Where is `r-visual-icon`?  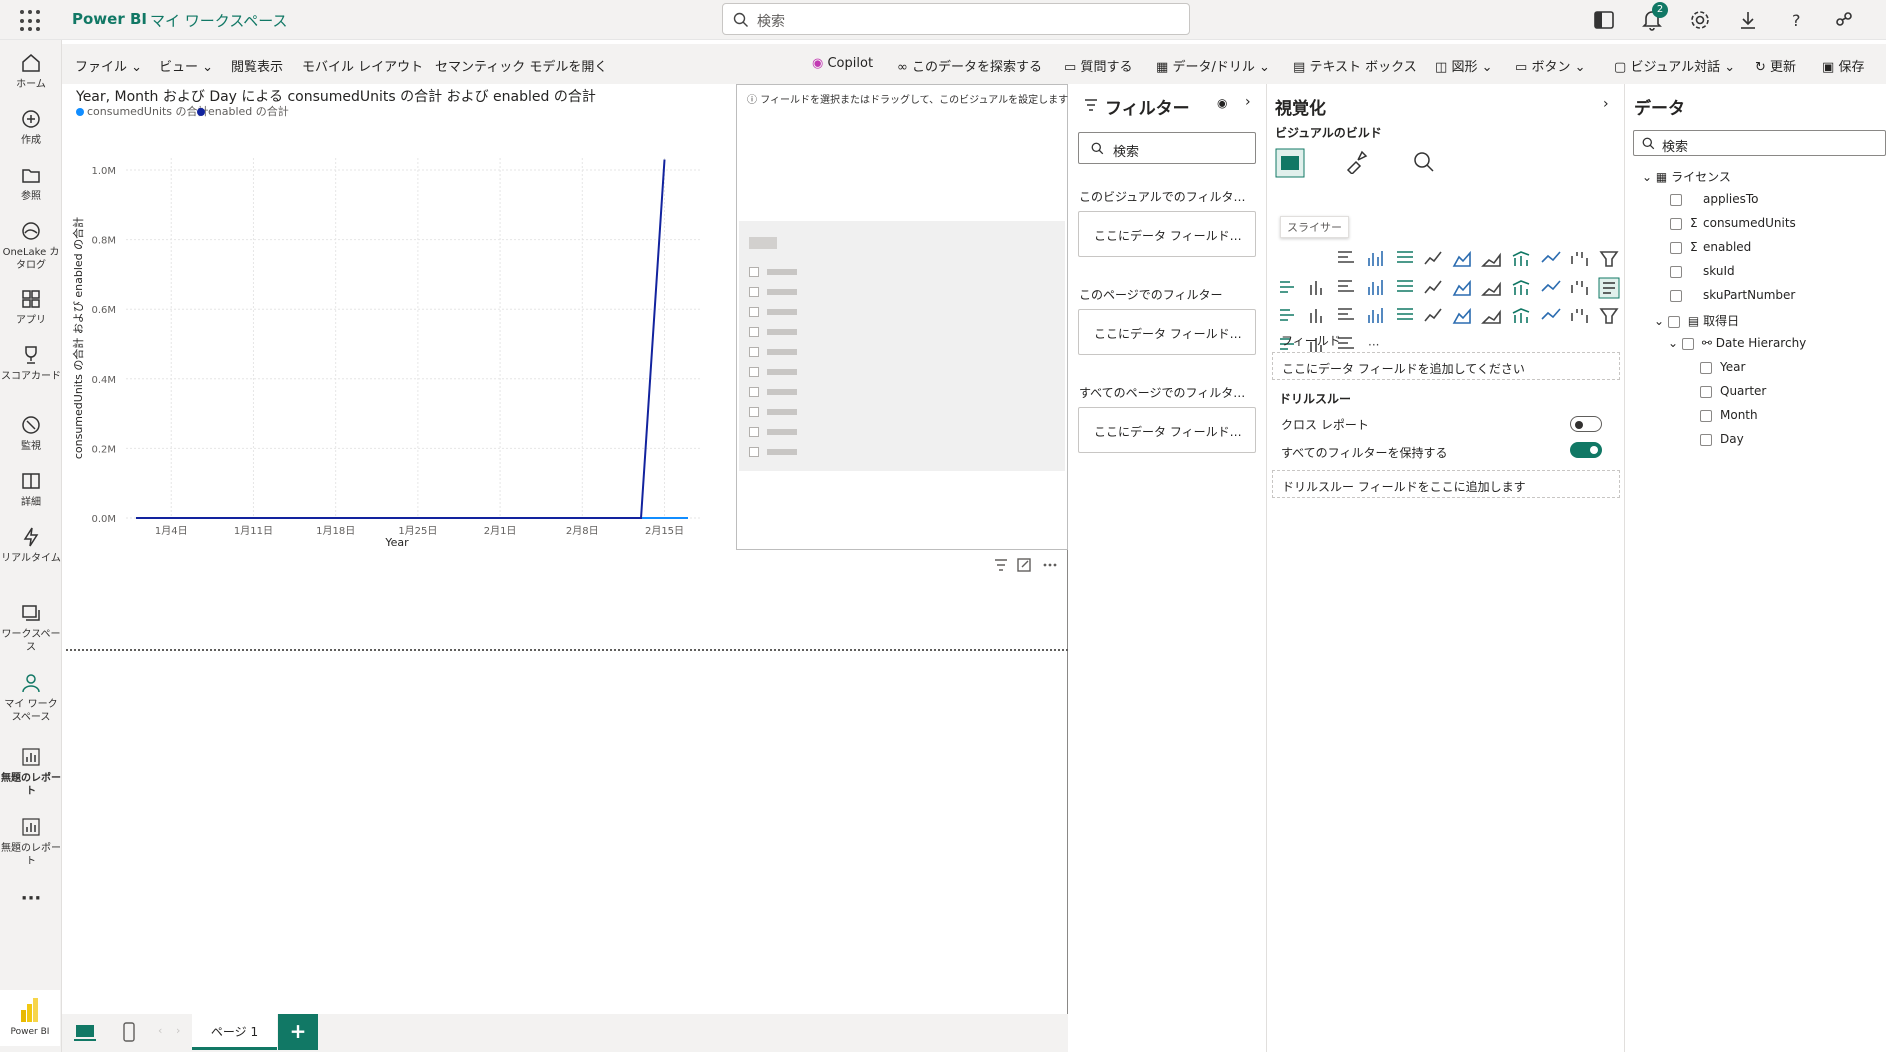
r-visual-icon is located at coordinates (1346, 316).